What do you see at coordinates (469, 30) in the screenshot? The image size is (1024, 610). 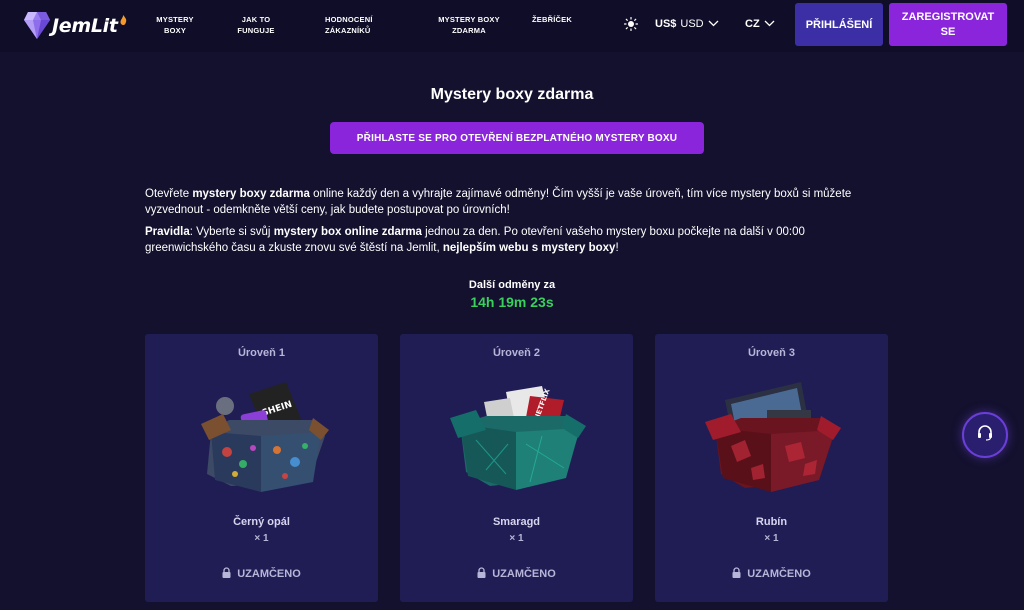 I see `nav-label: ZDARMA` at bounding box center [469, 30].